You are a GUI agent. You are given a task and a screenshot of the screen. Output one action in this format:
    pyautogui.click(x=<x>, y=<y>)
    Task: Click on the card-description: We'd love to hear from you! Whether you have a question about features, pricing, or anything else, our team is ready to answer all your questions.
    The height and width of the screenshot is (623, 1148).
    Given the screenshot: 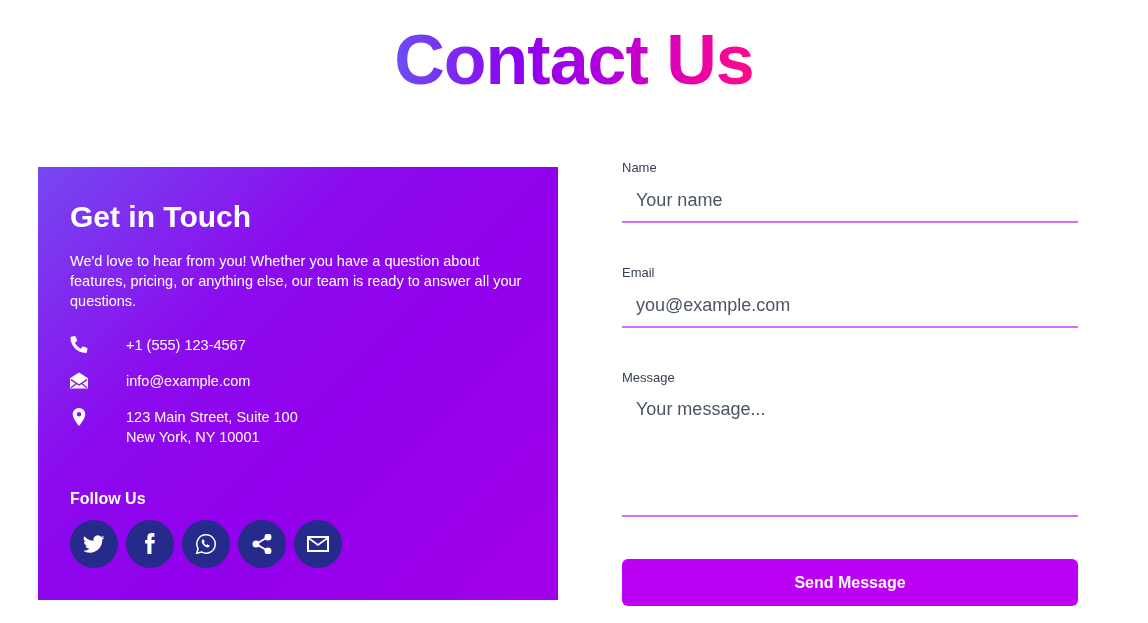 What is the action you would take?
    pyautogui.click(x=296, y=281)
    